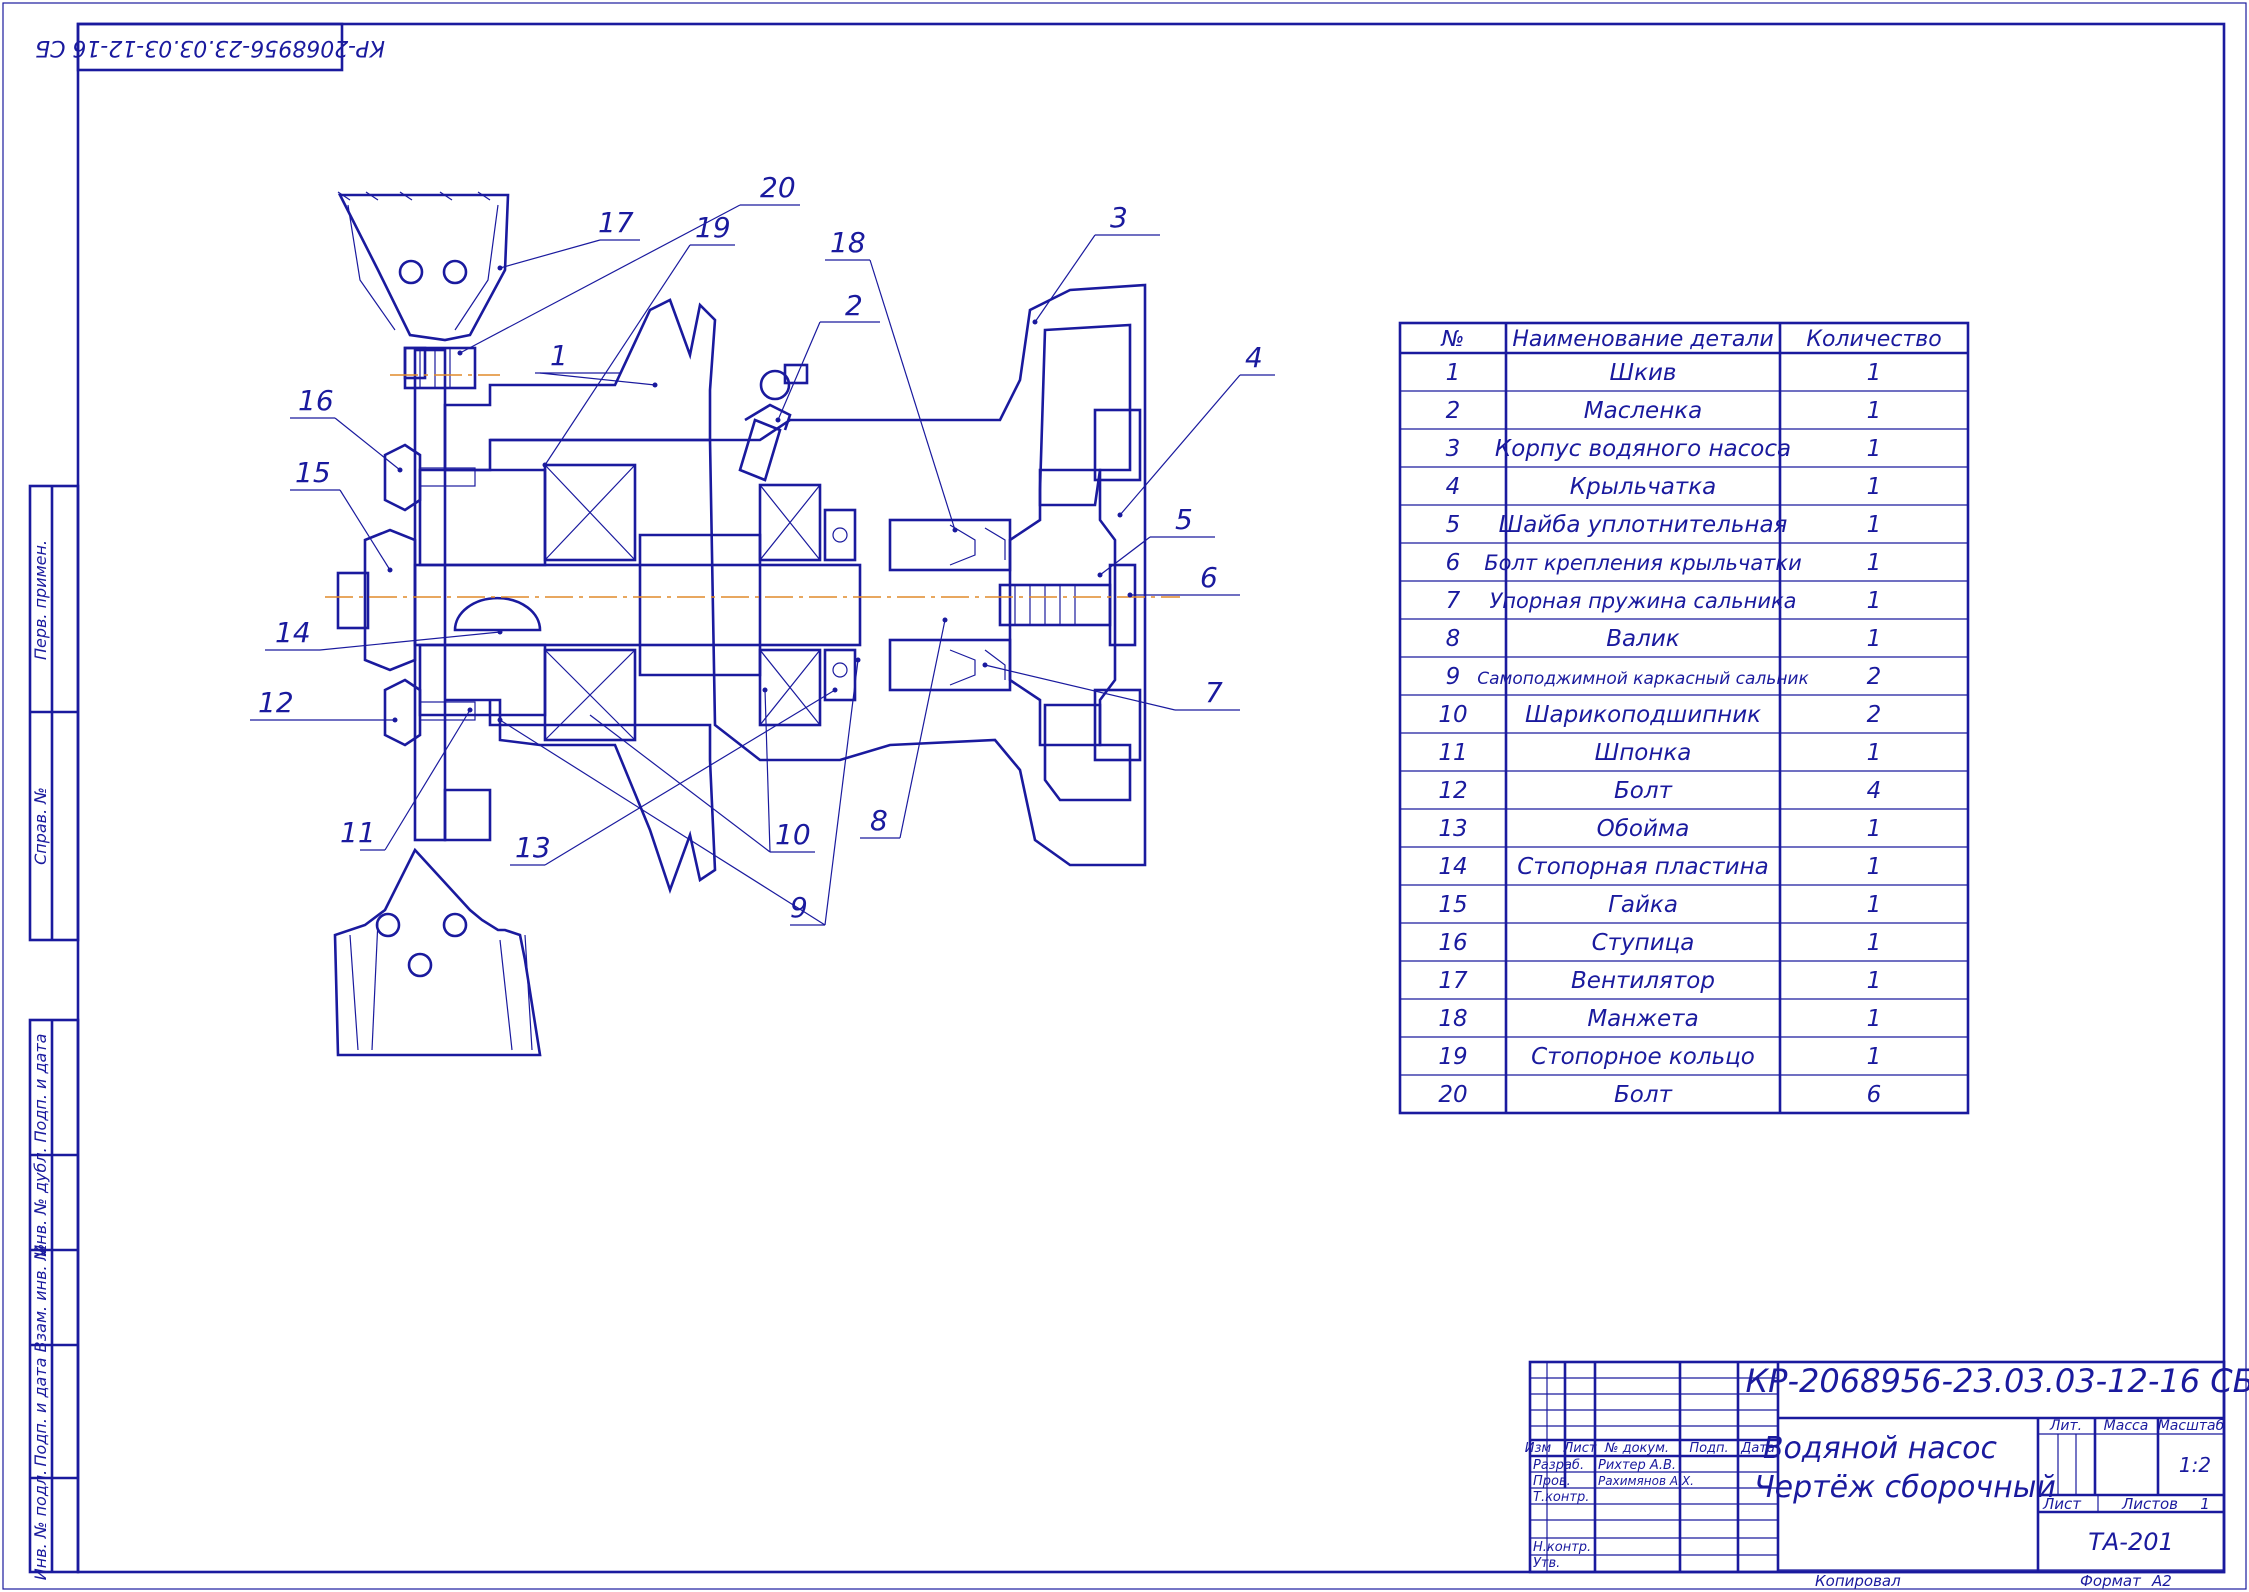 The image size is (2249, 1592). I want to click on side-stamp-0: Перв. примен., so click(40, 600).